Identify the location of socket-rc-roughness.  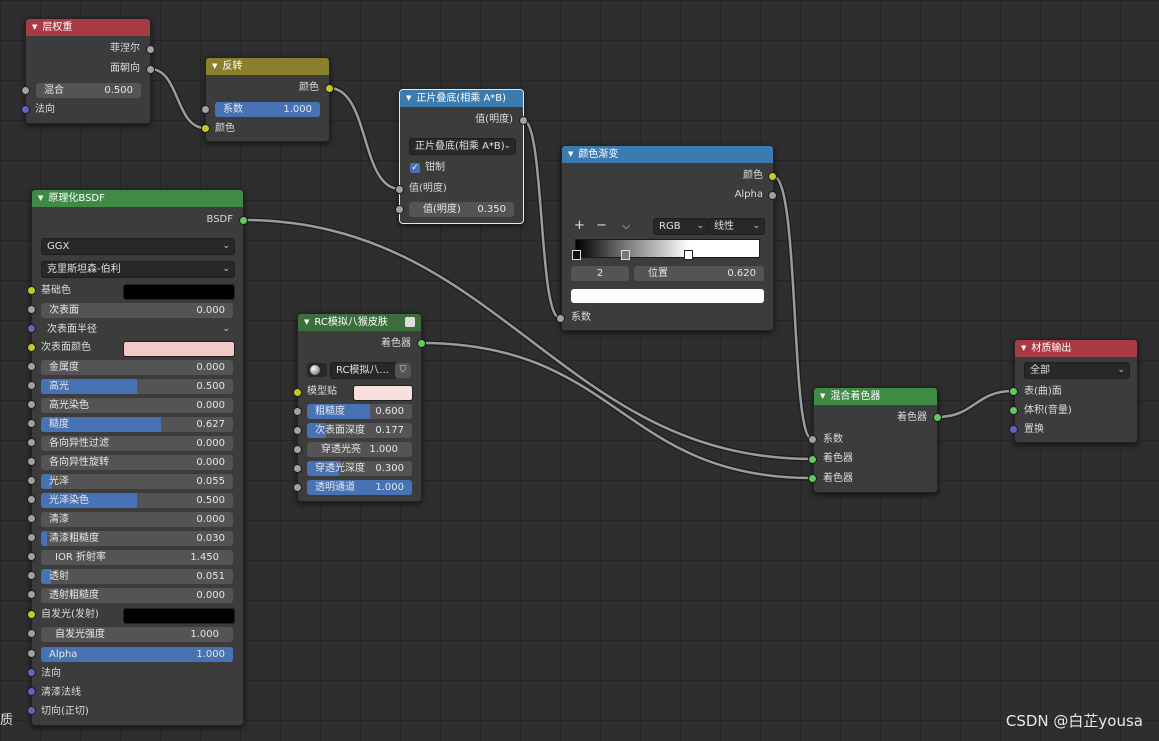
(297, 411).